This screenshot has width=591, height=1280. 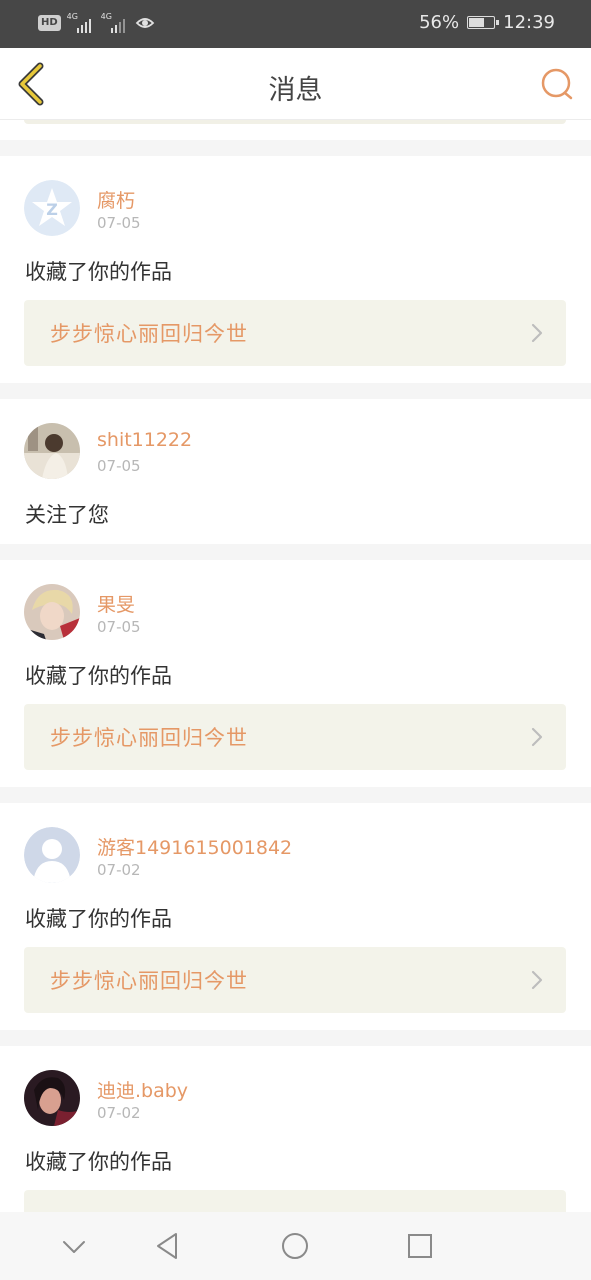 I want to click on system-navigation-bar, so click(x=295, y=1246).